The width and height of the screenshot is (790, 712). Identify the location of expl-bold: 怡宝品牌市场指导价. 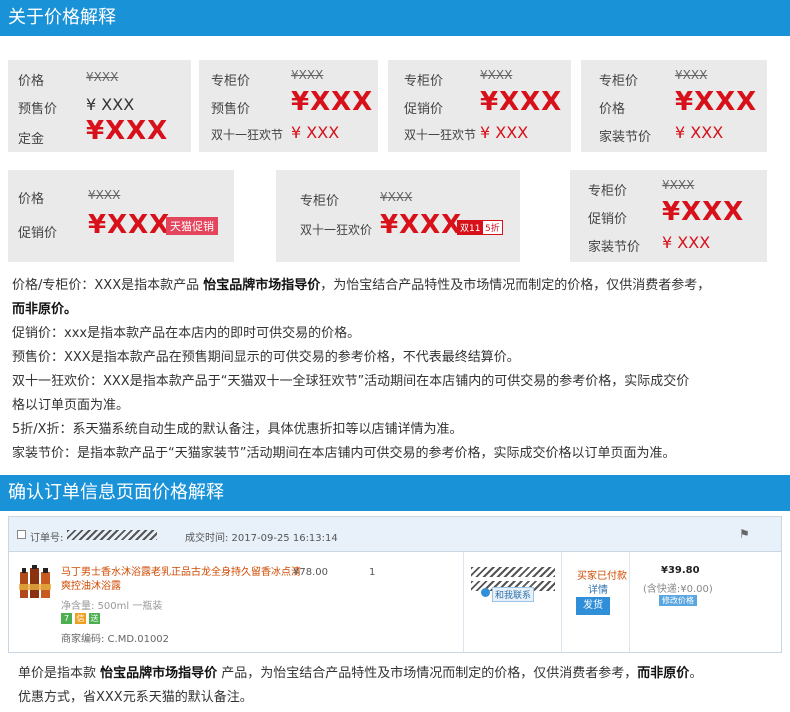
(262, 285).